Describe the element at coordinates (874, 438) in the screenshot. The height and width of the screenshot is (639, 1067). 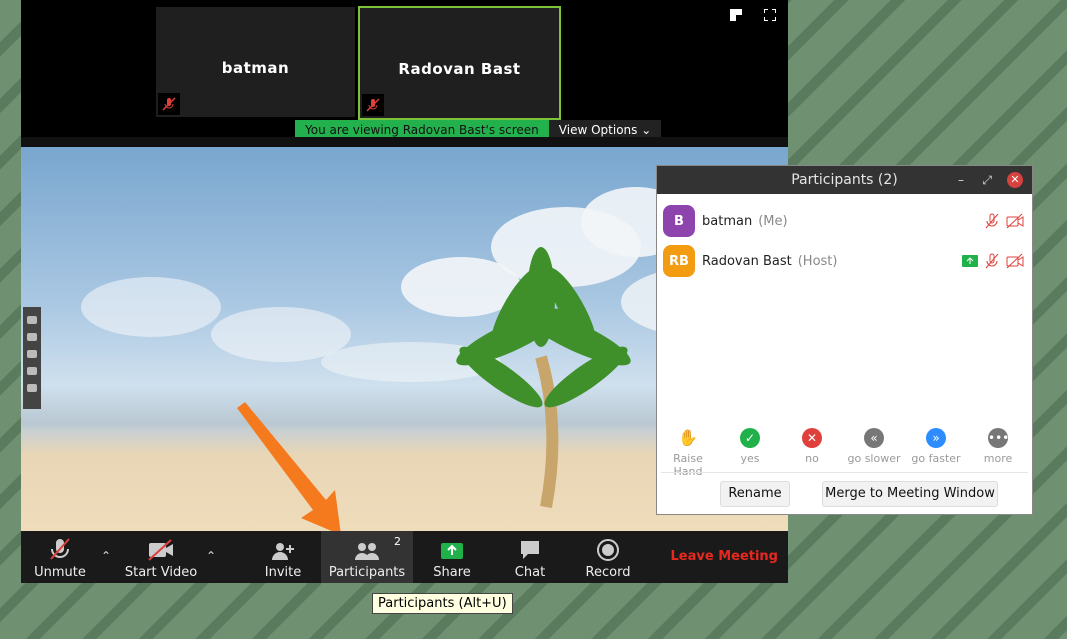
I see `rewind-icon: «` at that location.